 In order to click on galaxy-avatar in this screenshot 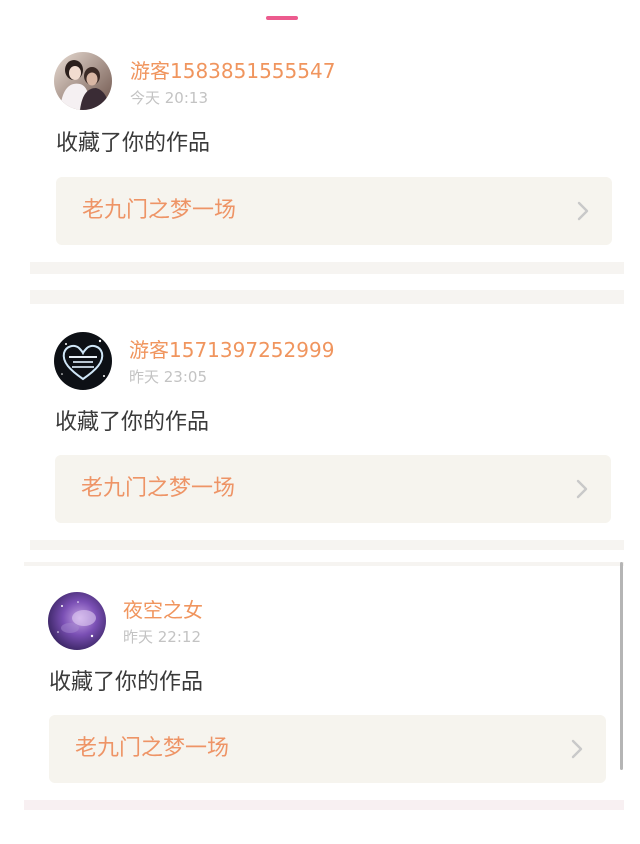, I will do `click(77, 621)`.